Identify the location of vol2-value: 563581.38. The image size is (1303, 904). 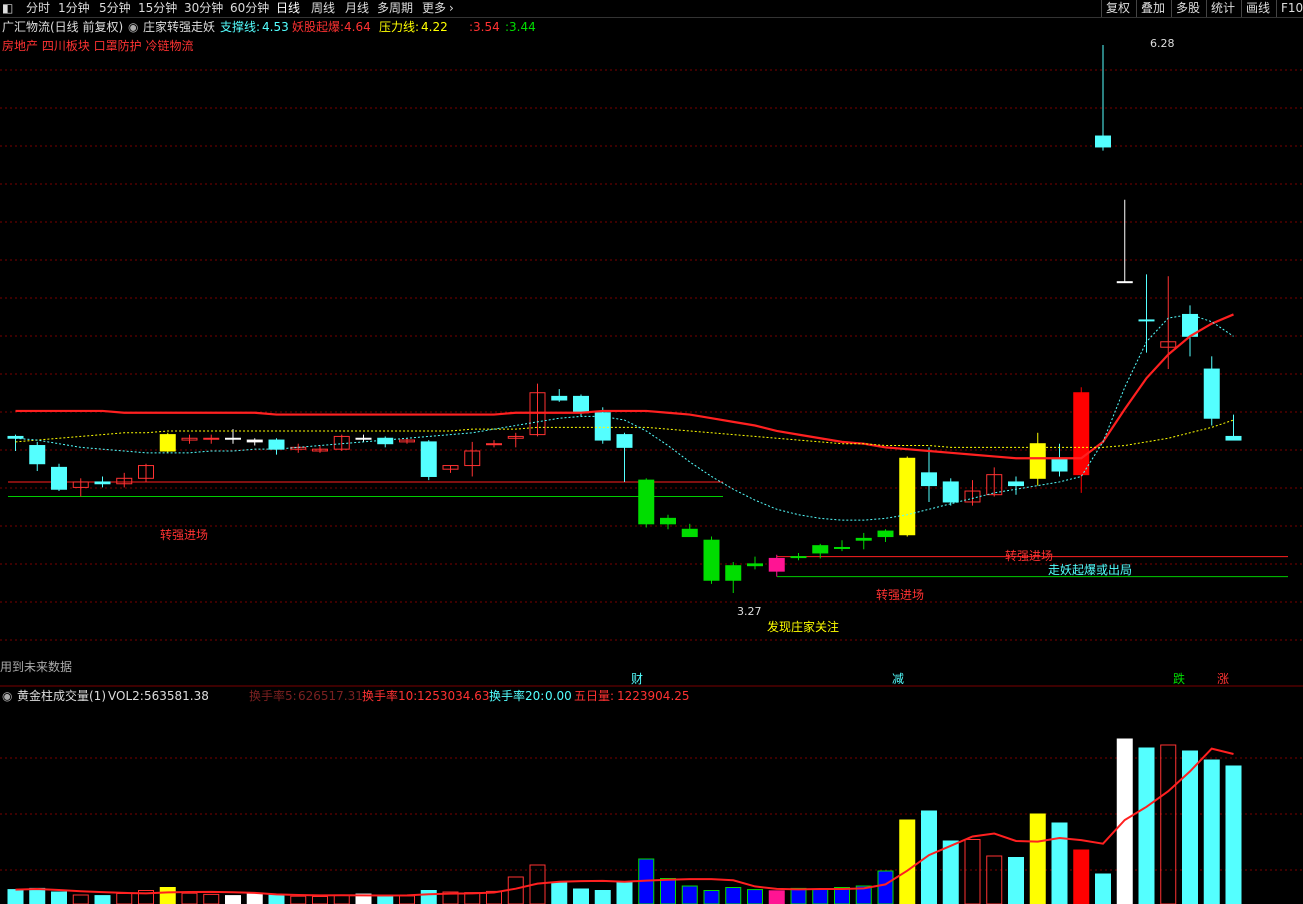
(176, 696).